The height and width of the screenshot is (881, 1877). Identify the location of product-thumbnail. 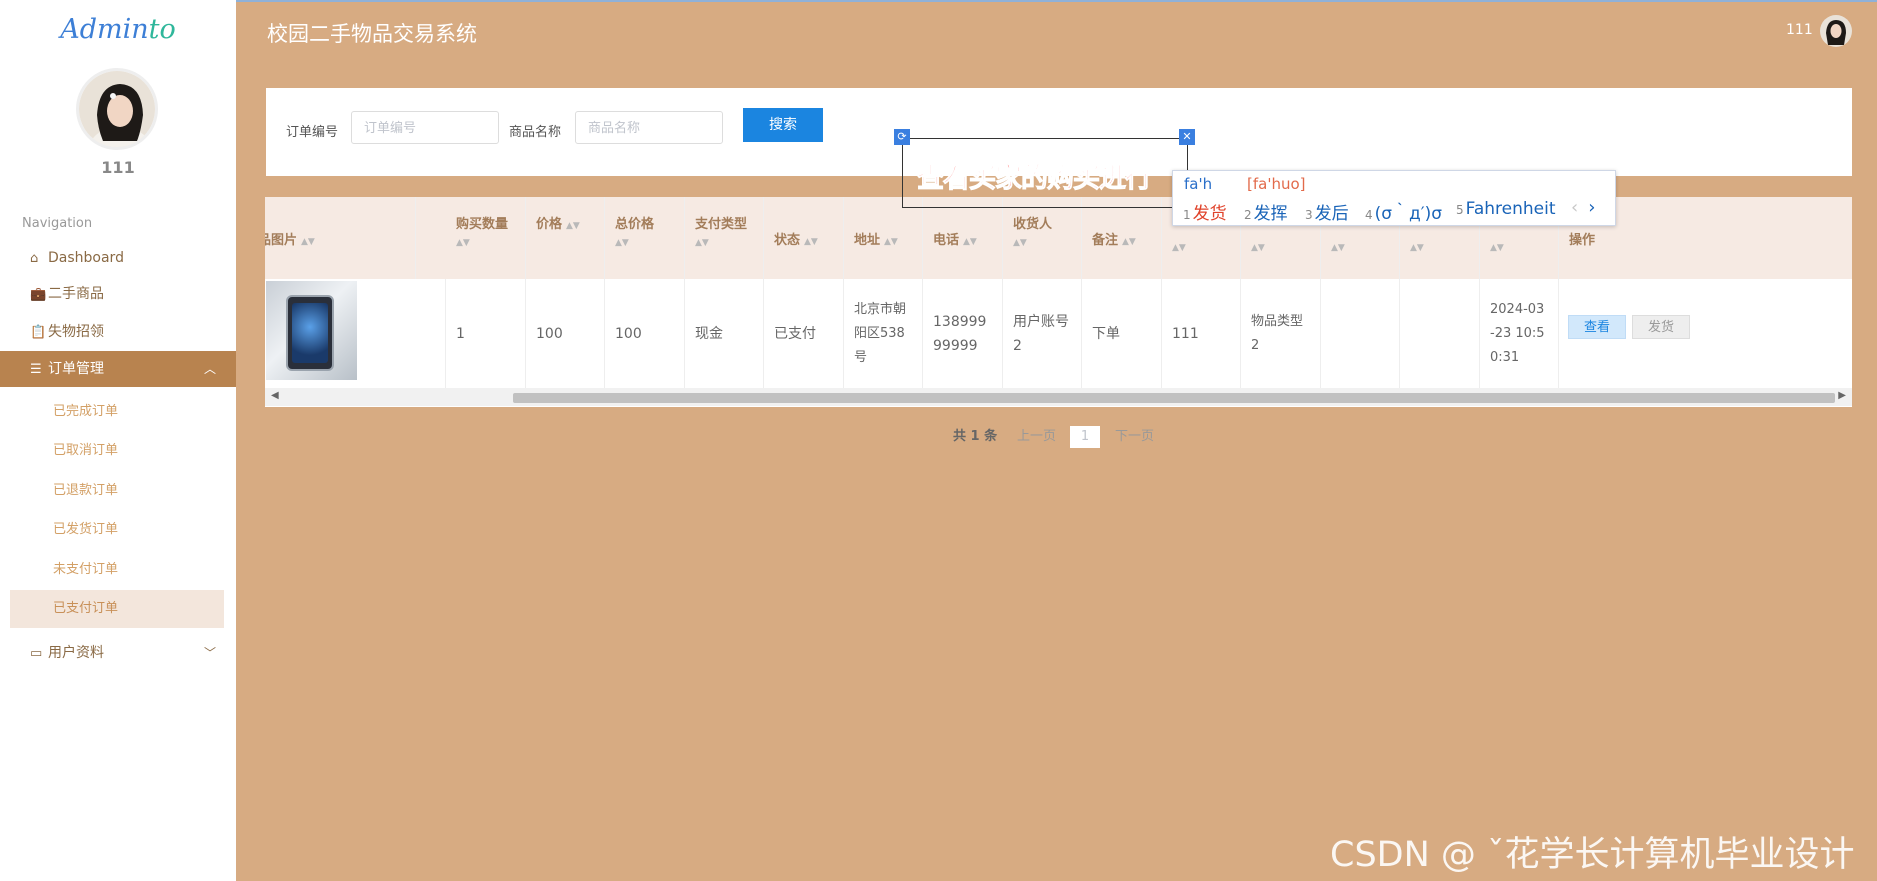
(311, 330).